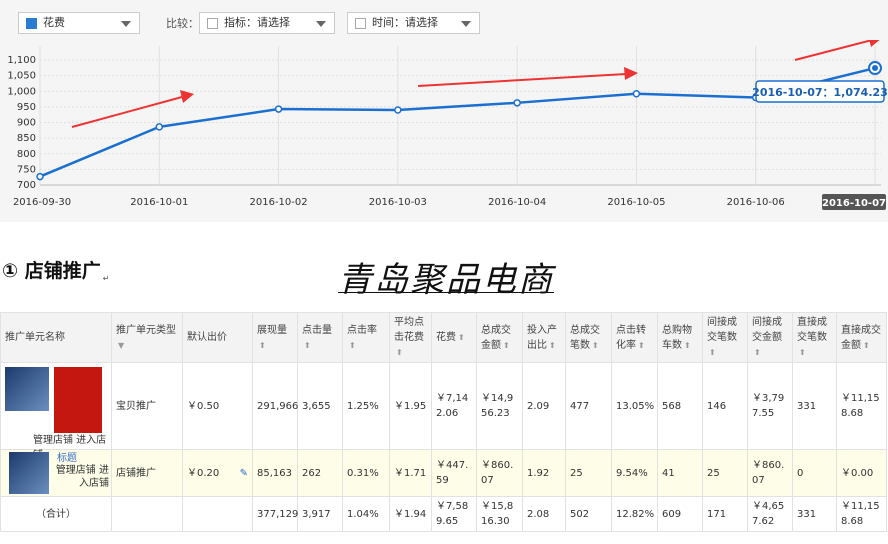  I want to click on x-tick-label: 2016-10-06, so click(756, 202).